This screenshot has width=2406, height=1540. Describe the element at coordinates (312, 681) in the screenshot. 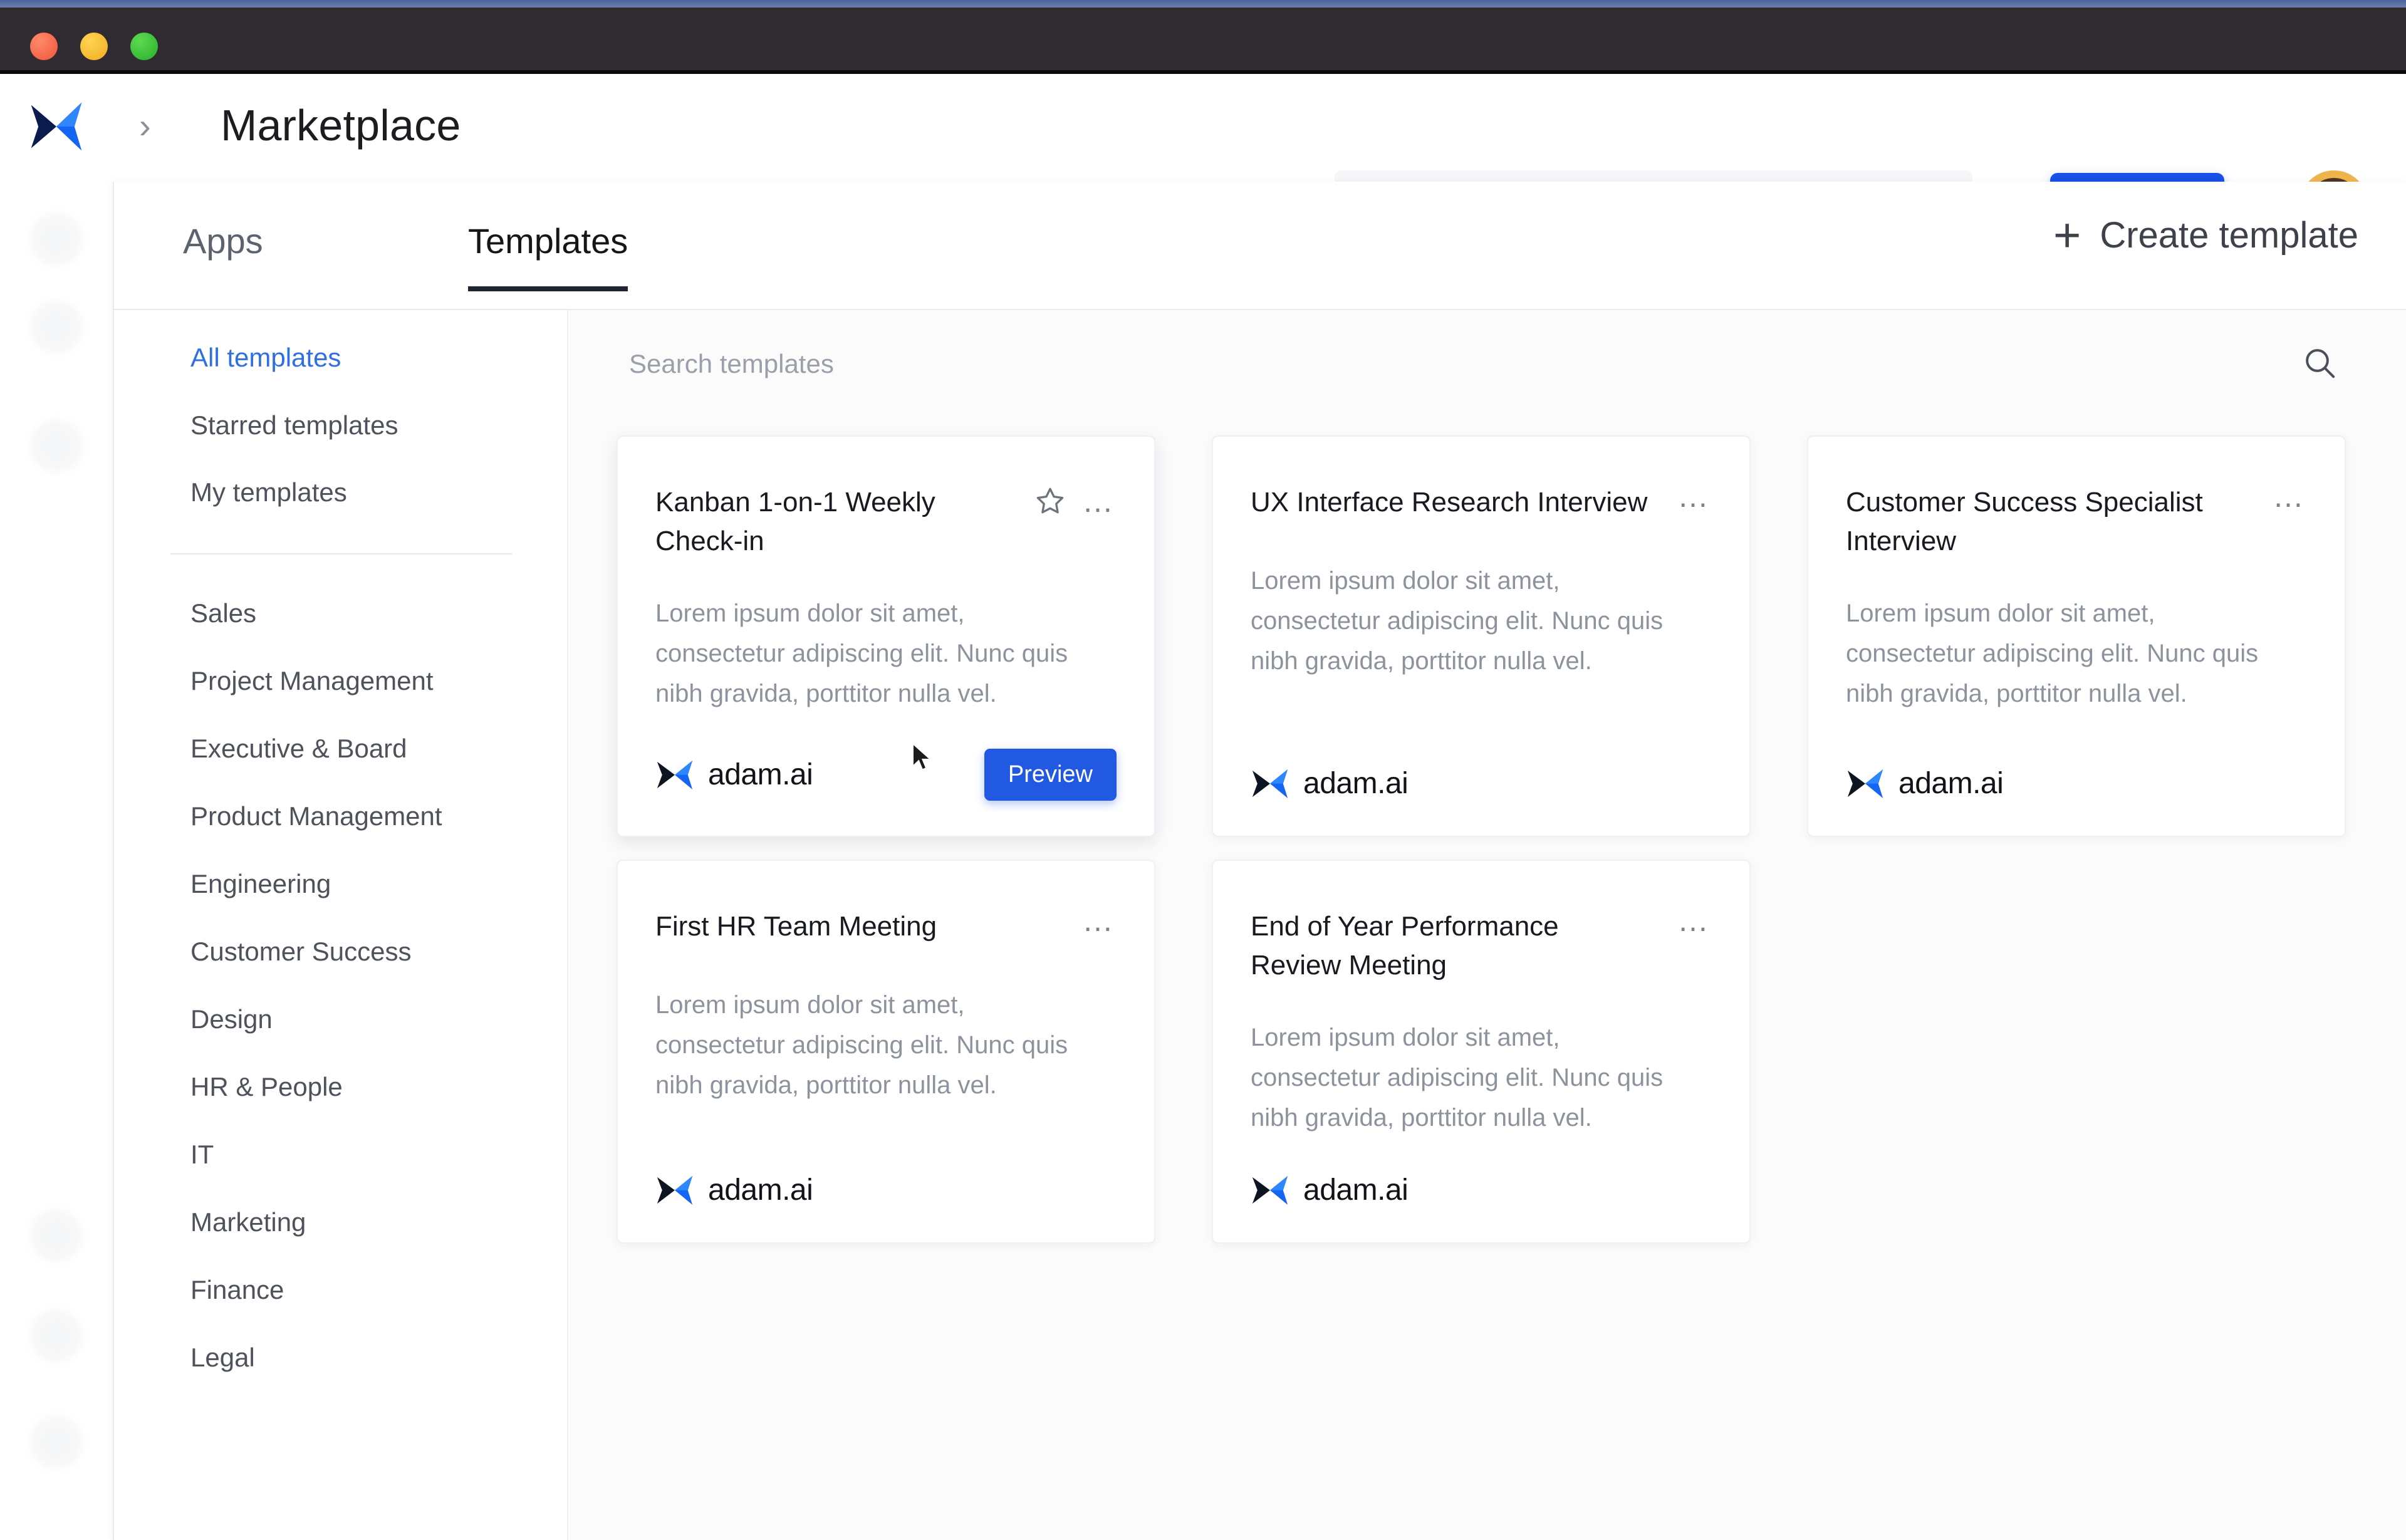

I see `sidebar-category-project-management: Project Management` at that location.